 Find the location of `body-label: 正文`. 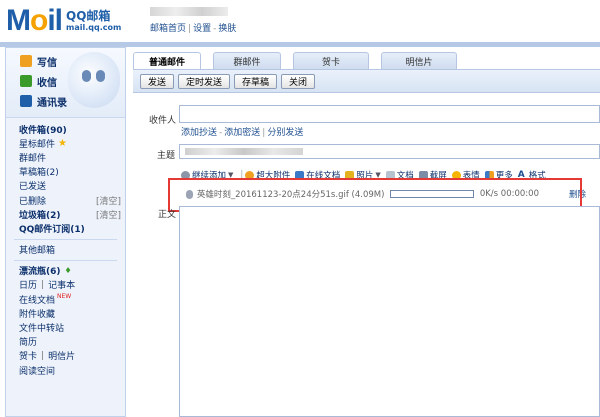

body-label: 正文 is located at coordinates (167, 215).